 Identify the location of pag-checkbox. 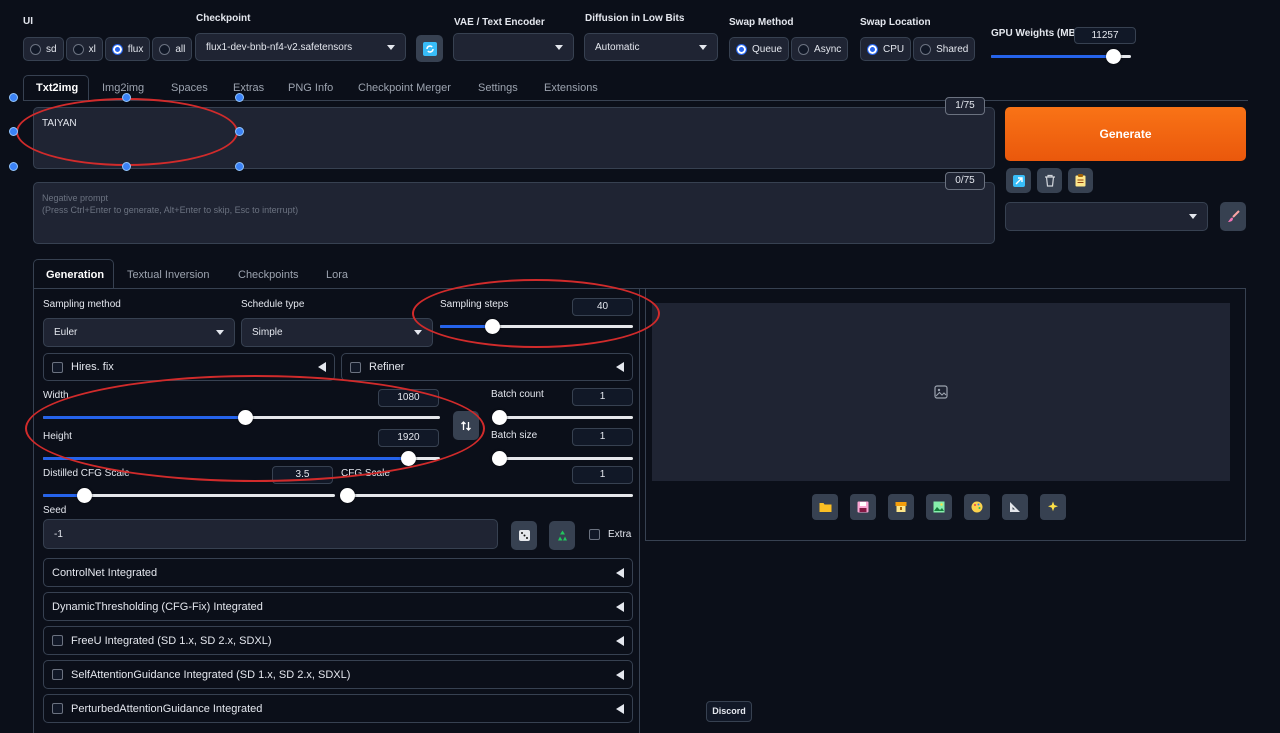
(57, 708).